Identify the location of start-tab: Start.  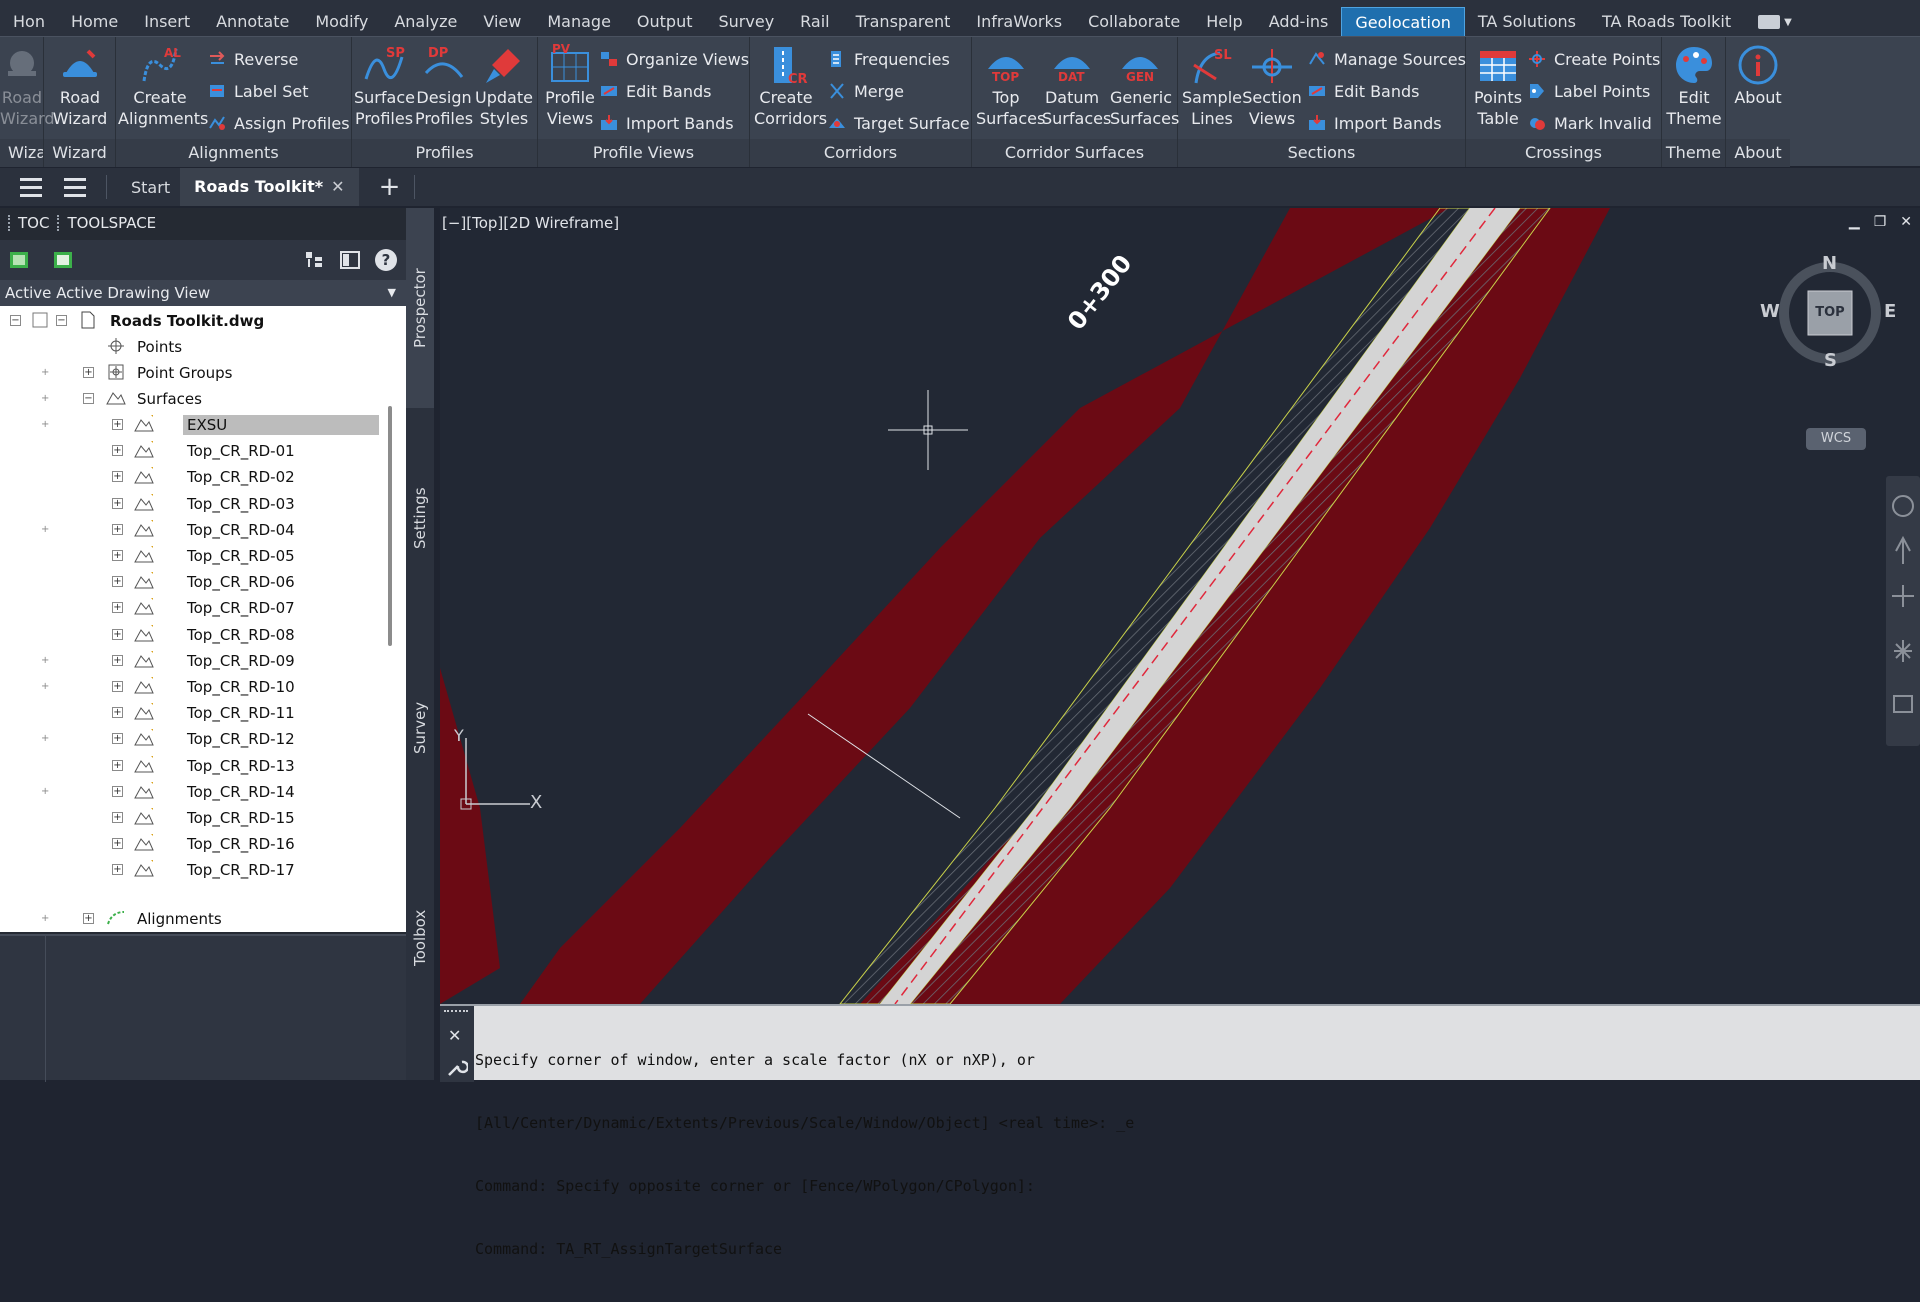
(150, 187).